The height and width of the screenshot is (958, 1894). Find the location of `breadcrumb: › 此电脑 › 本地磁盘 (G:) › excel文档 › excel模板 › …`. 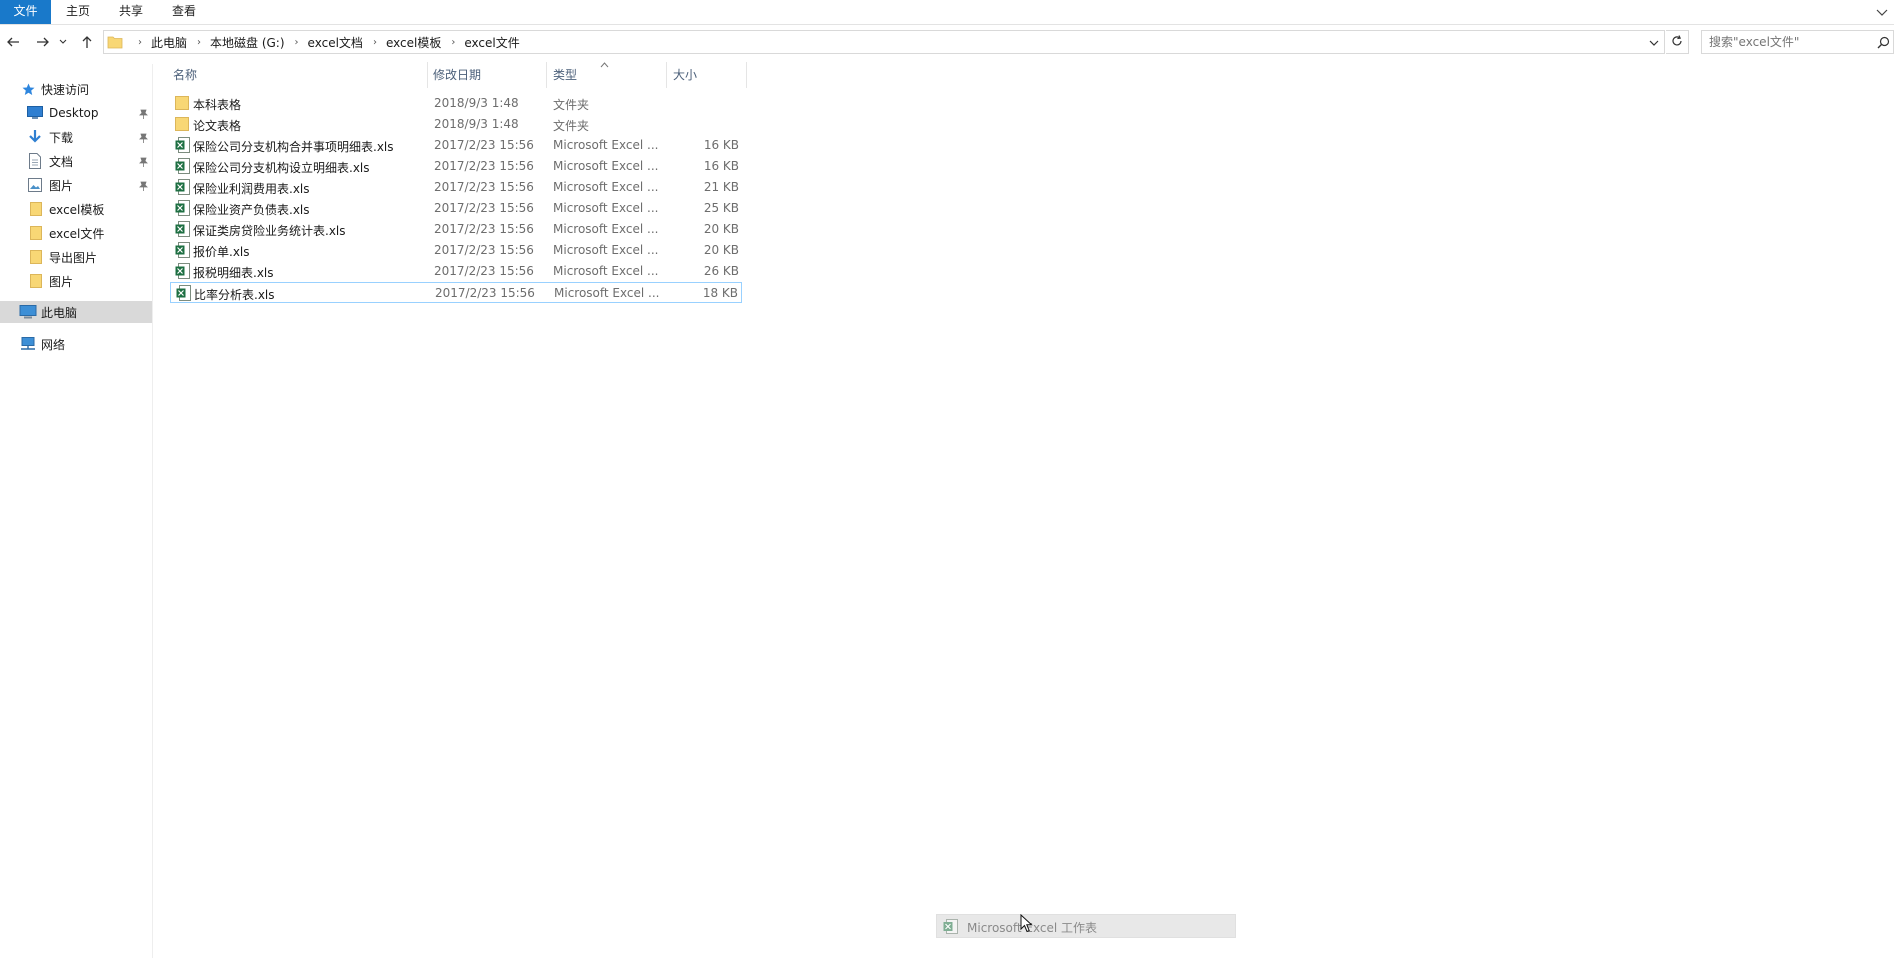

breadcrumb: › 此电脑 › 本地磁盘 (G:) › excel文档 › excel模板 › … is located at coordinates (324, 42).